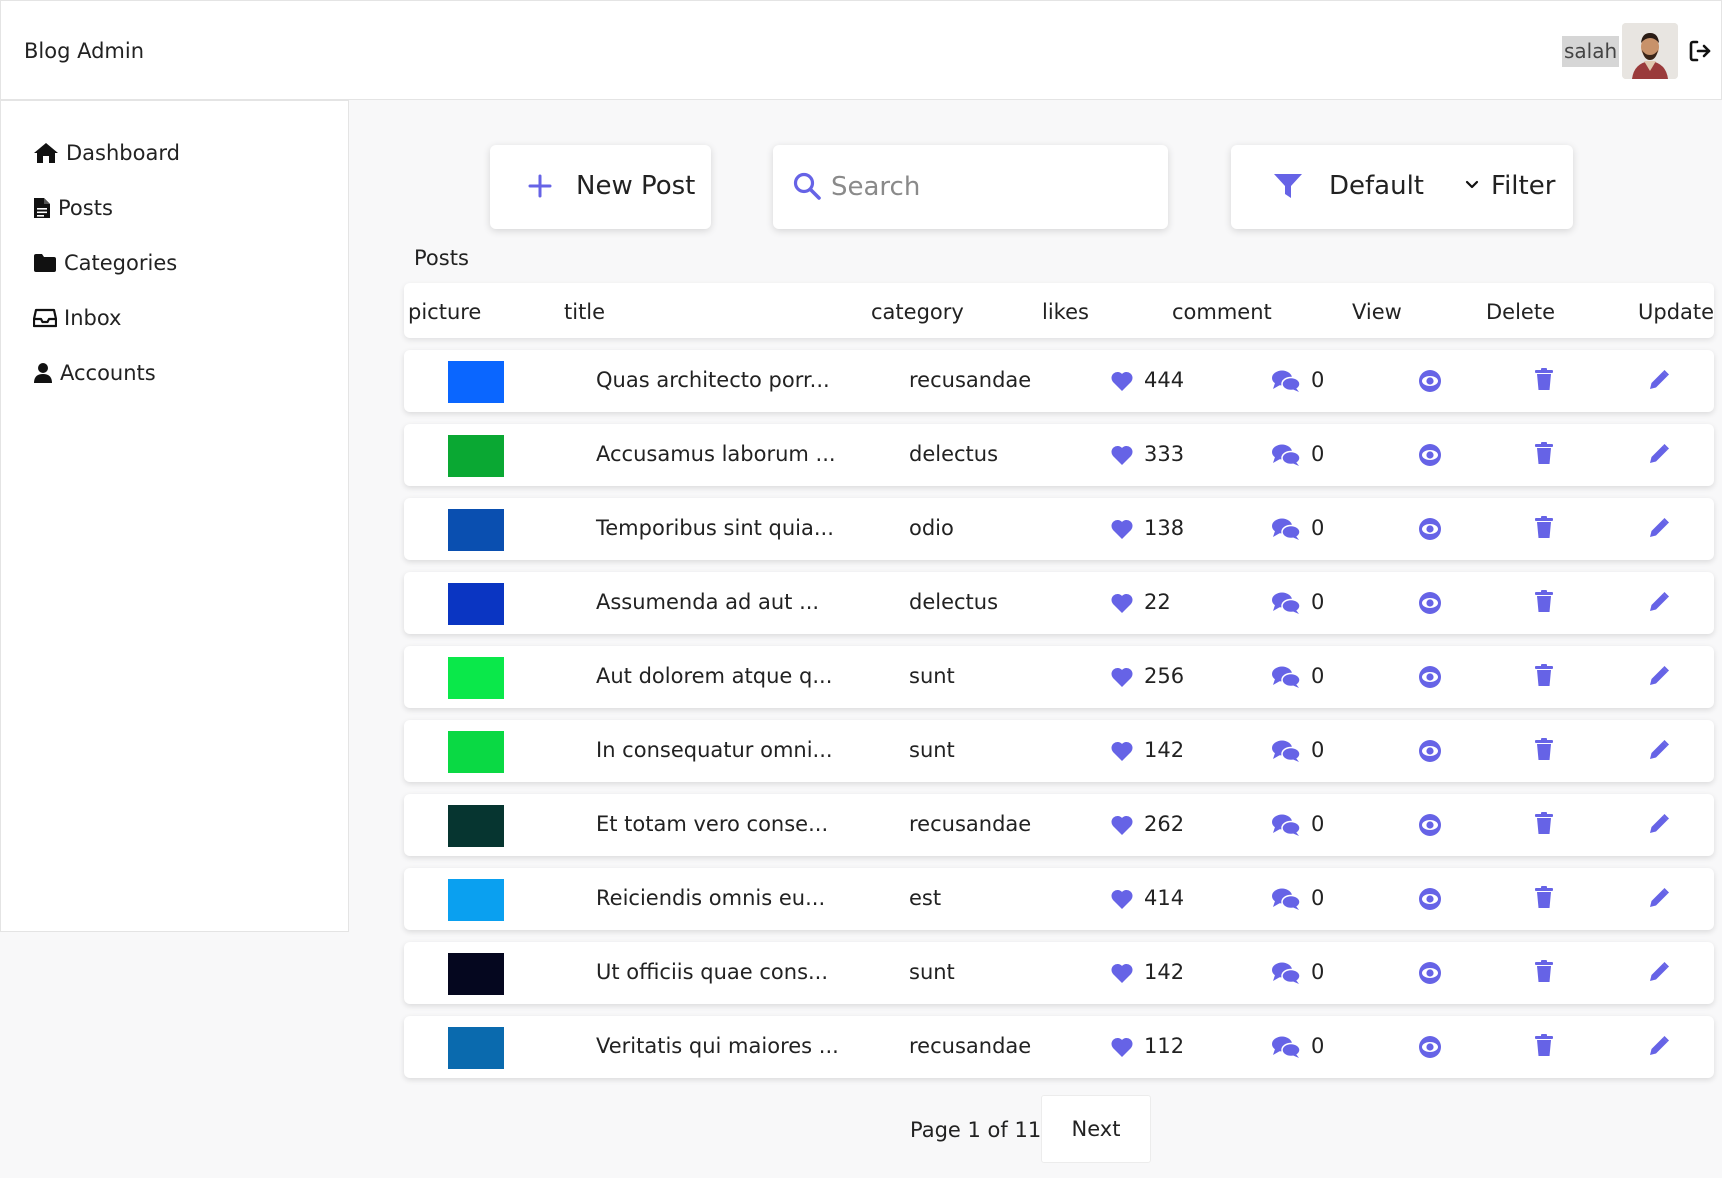 The image size is (1722, 1178). I want to click on post-category: recusandae, so click(970, 1046).